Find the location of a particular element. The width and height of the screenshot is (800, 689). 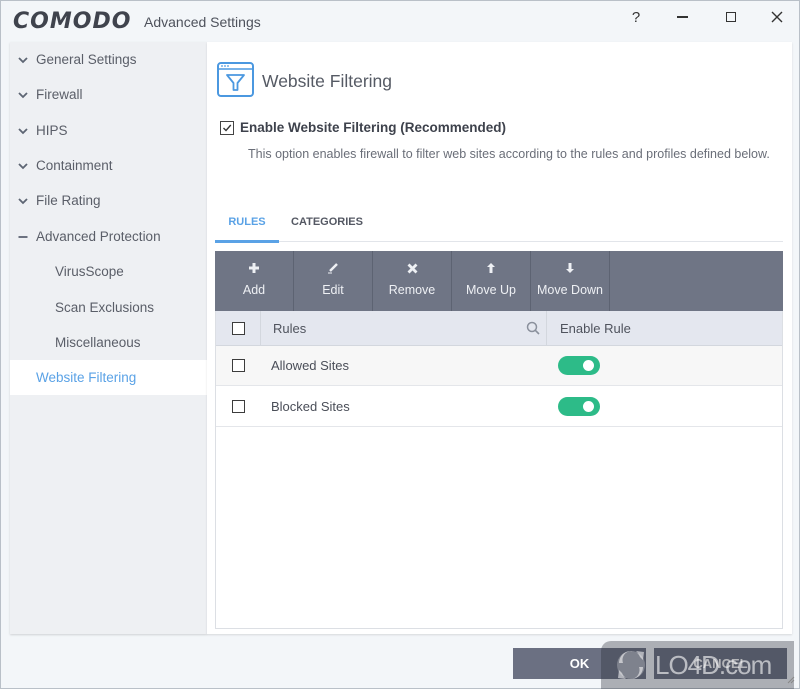

select-all-checkbox is located at coordinates (238, 328).